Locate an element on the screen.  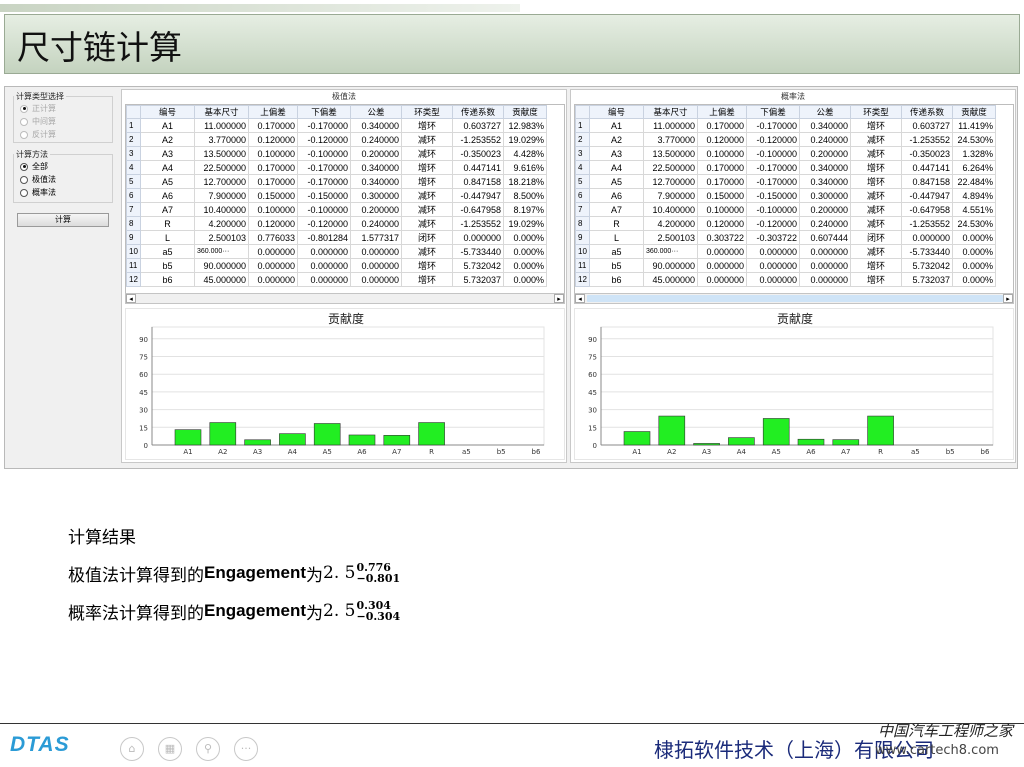
table-cell: 4.428% is located at coordinates (525, 153).